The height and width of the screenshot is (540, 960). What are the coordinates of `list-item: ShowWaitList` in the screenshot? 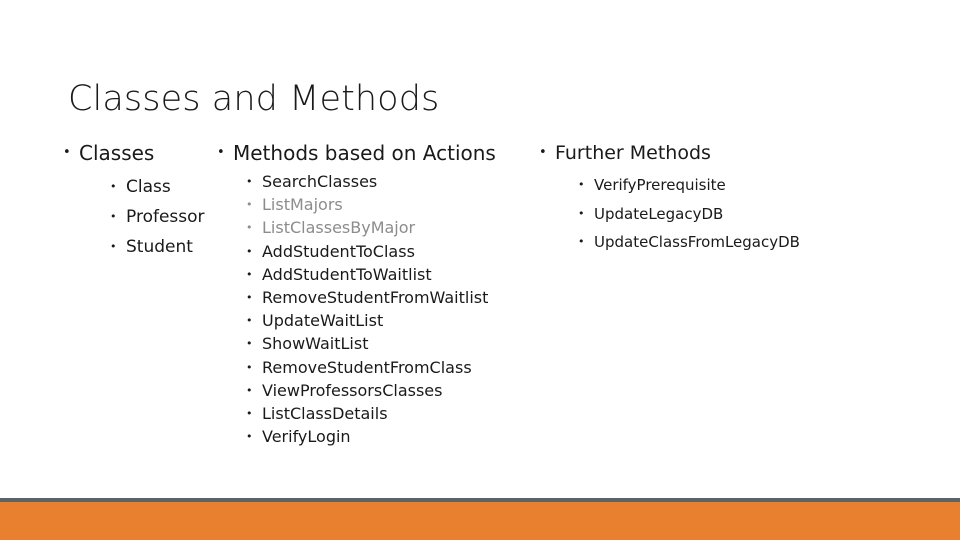 It's located at (396, 343).